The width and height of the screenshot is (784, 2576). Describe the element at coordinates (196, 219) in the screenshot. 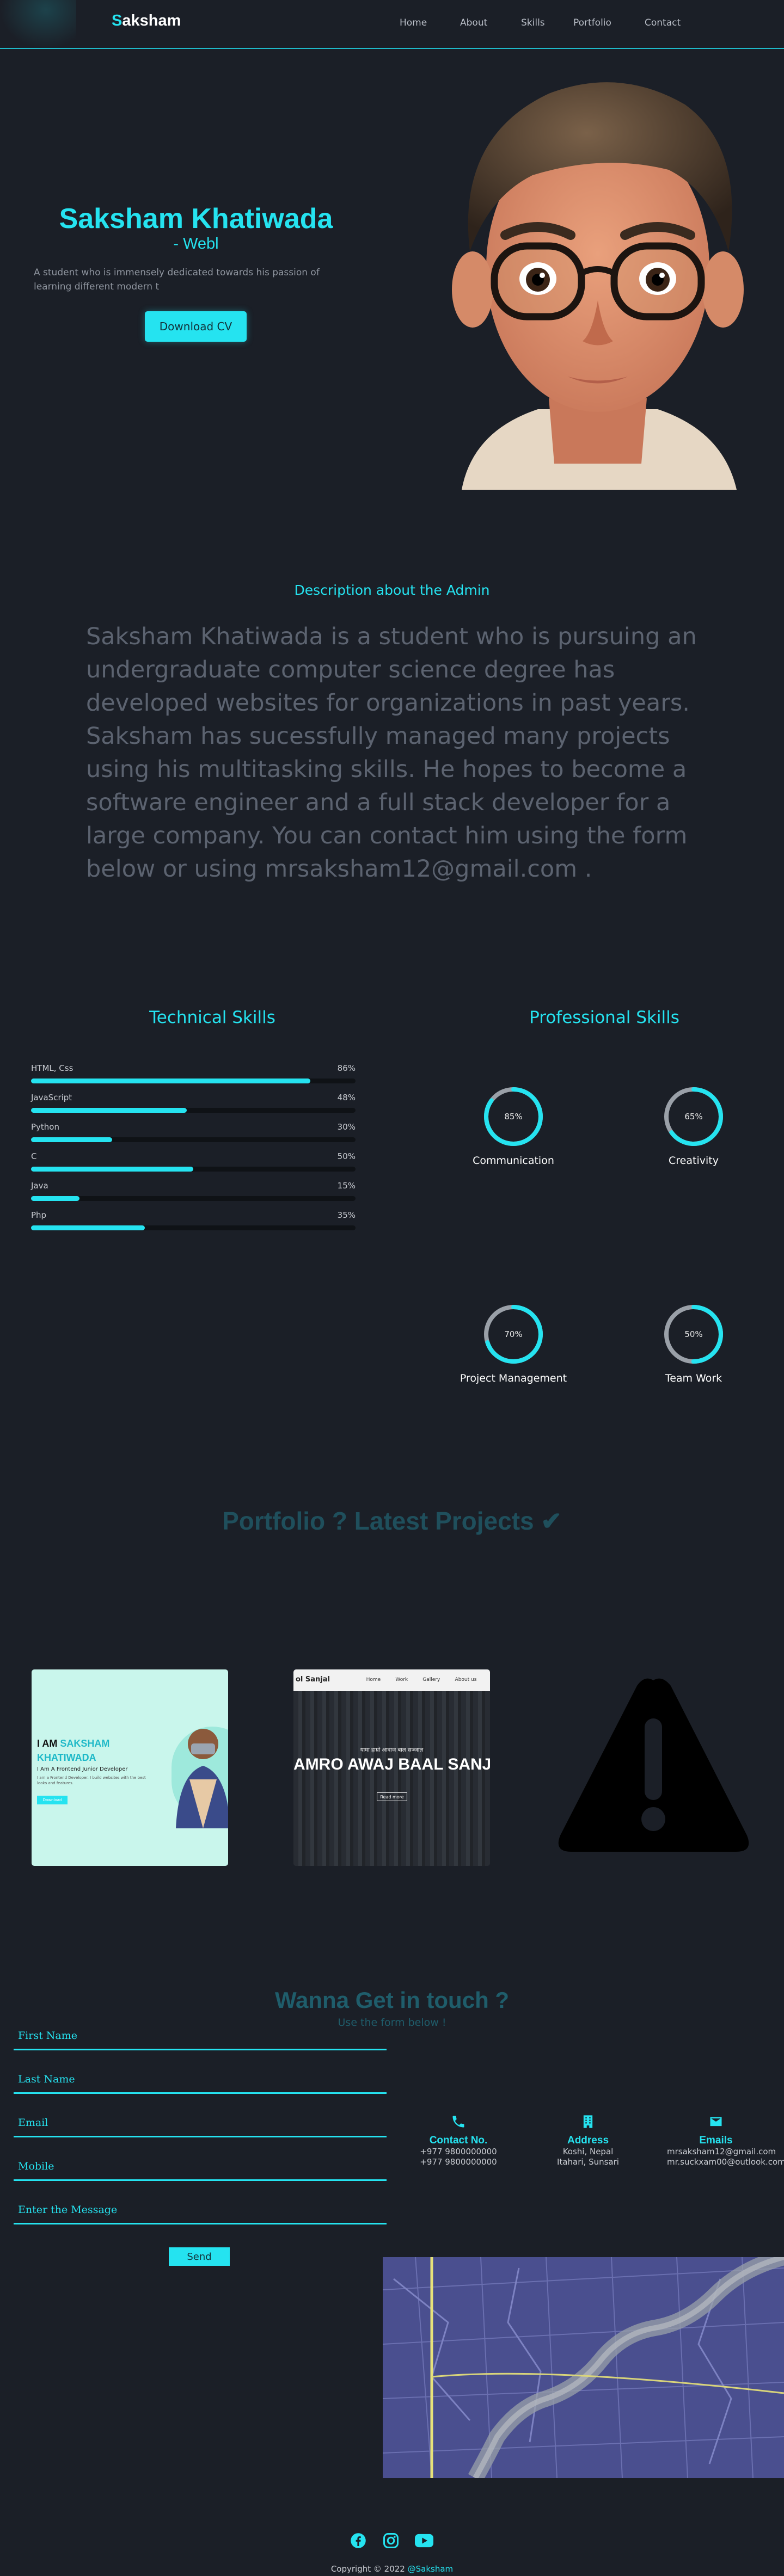

I see `hero-name: Saksham Khatiwada` at that location.